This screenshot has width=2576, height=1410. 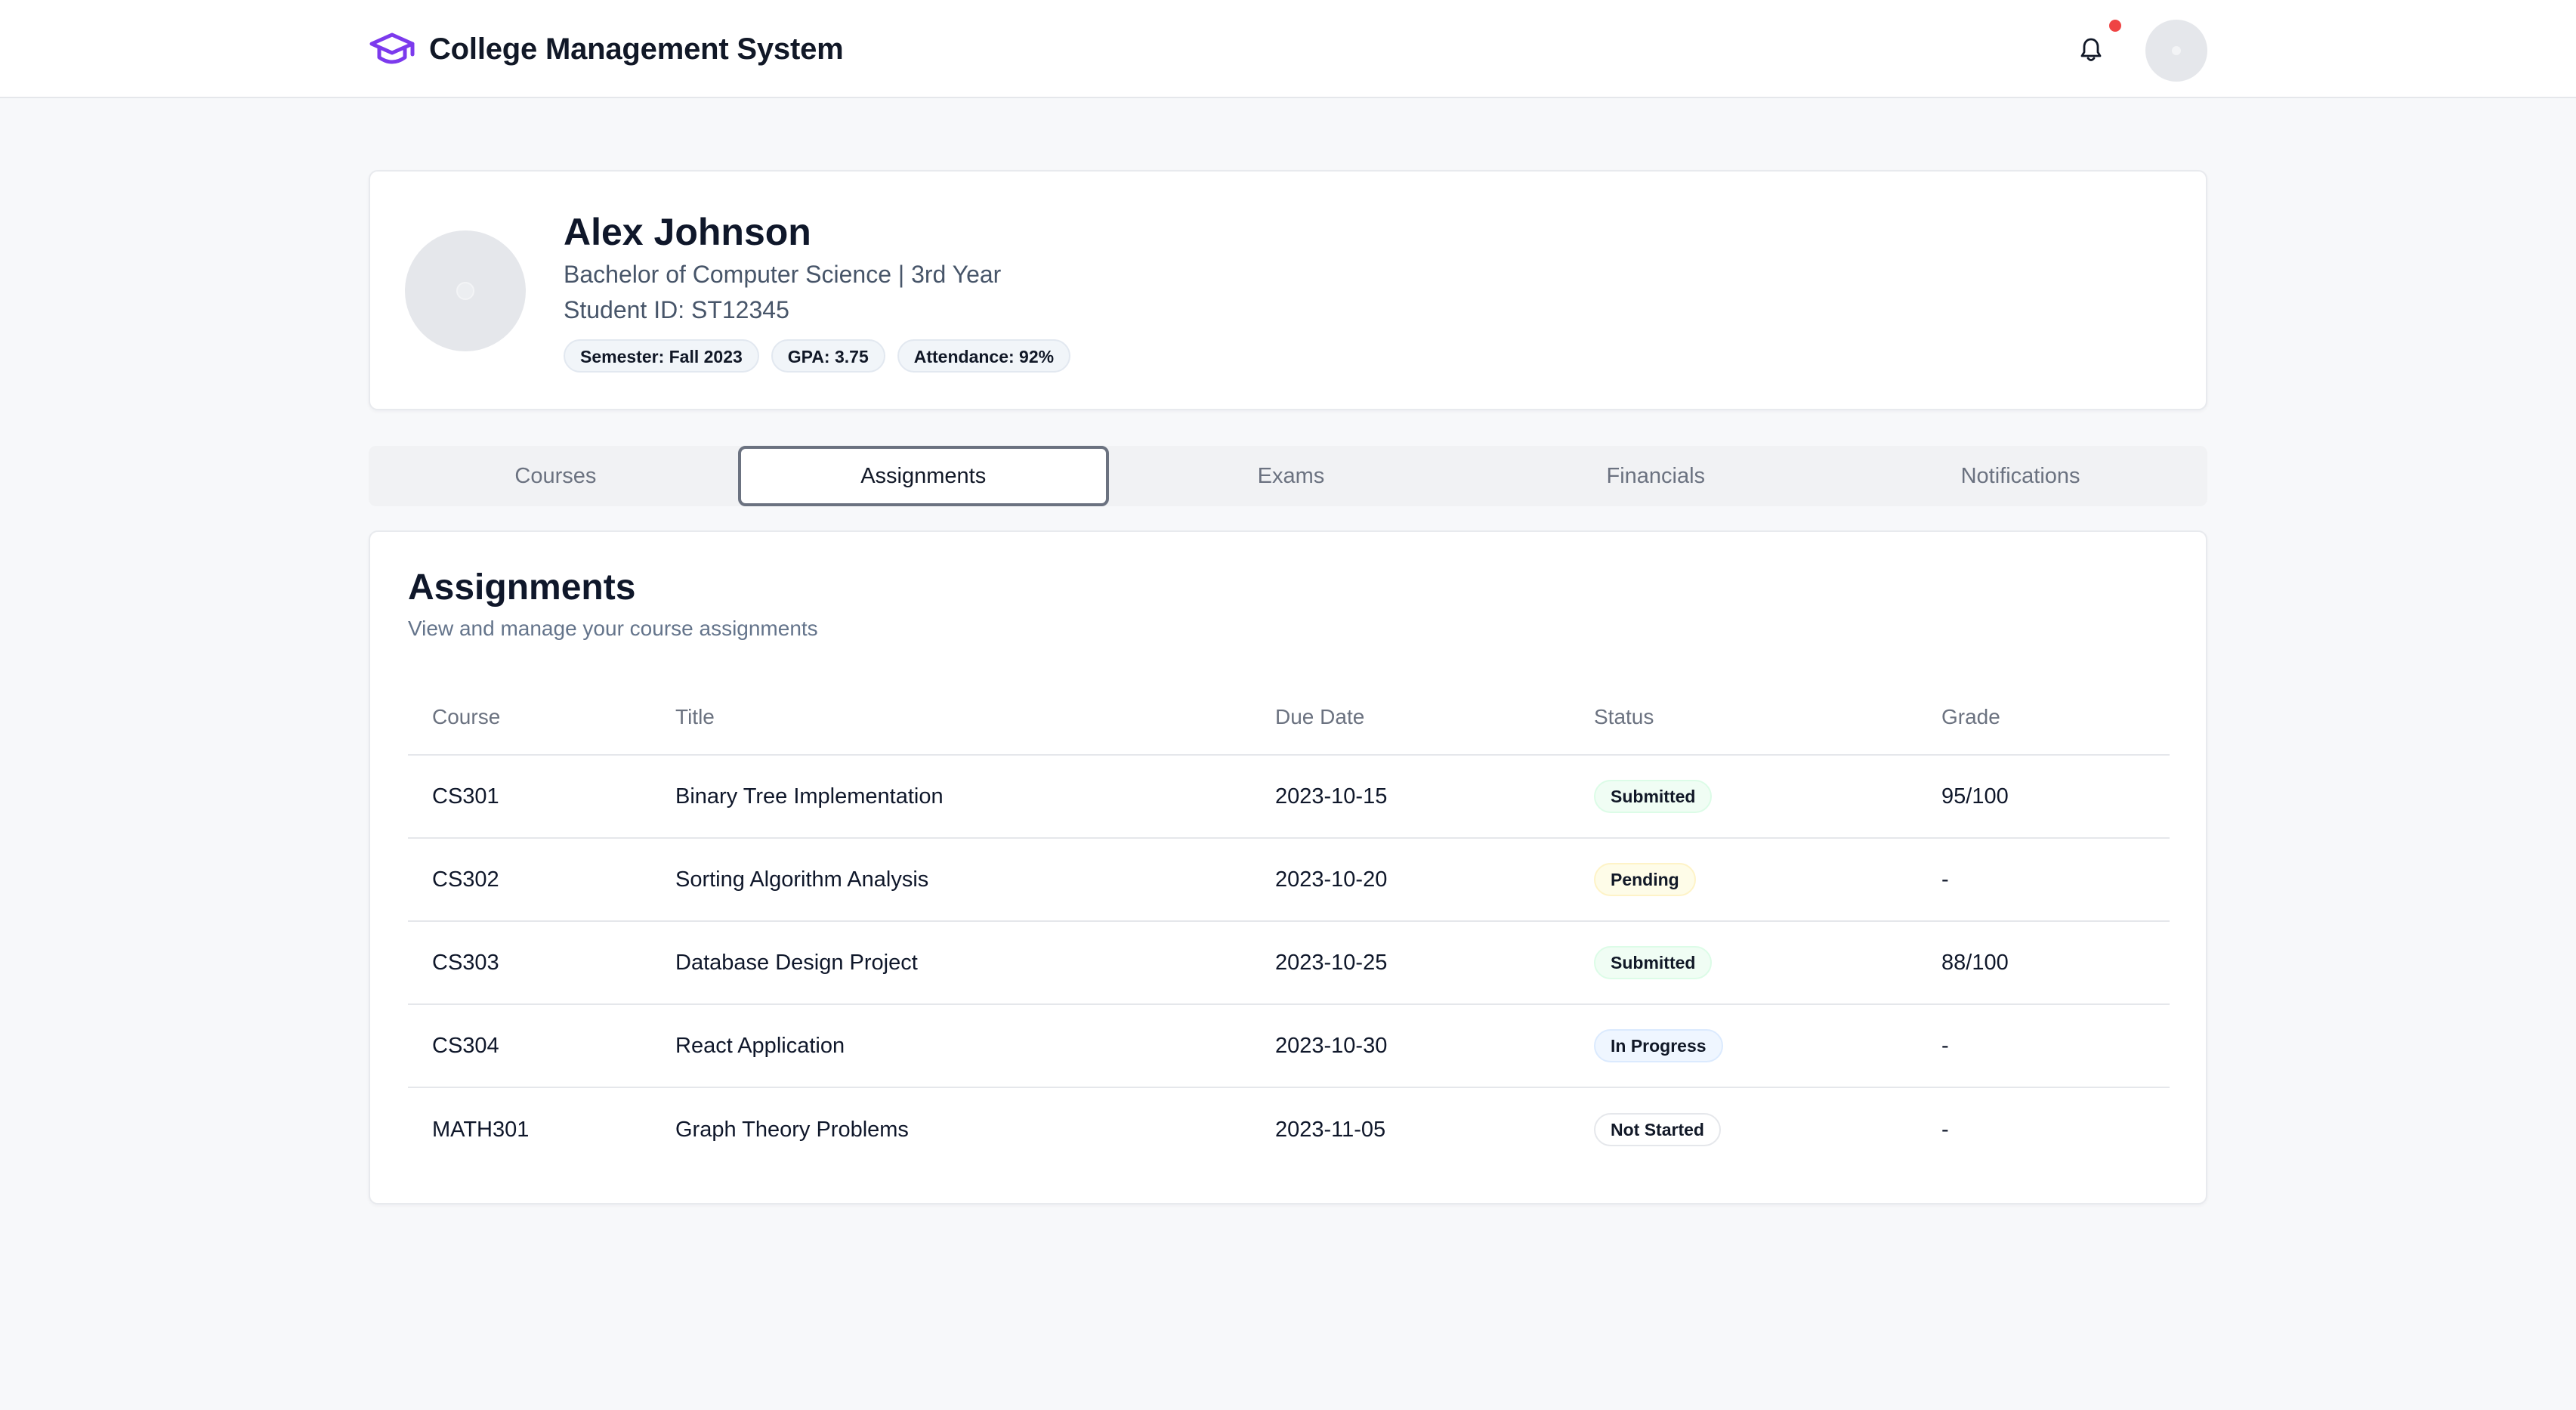 I want to click on tab-courses: Courses, so click(x=555, y=476).